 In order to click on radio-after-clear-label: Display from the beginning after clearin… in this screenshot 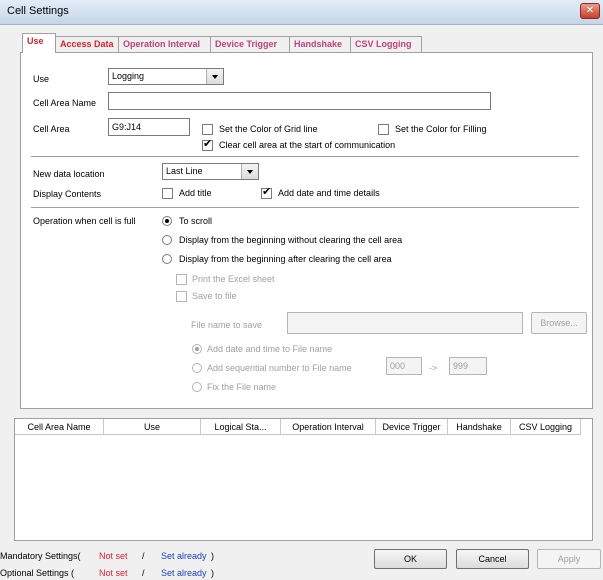, I will do `click(285, 259)`.